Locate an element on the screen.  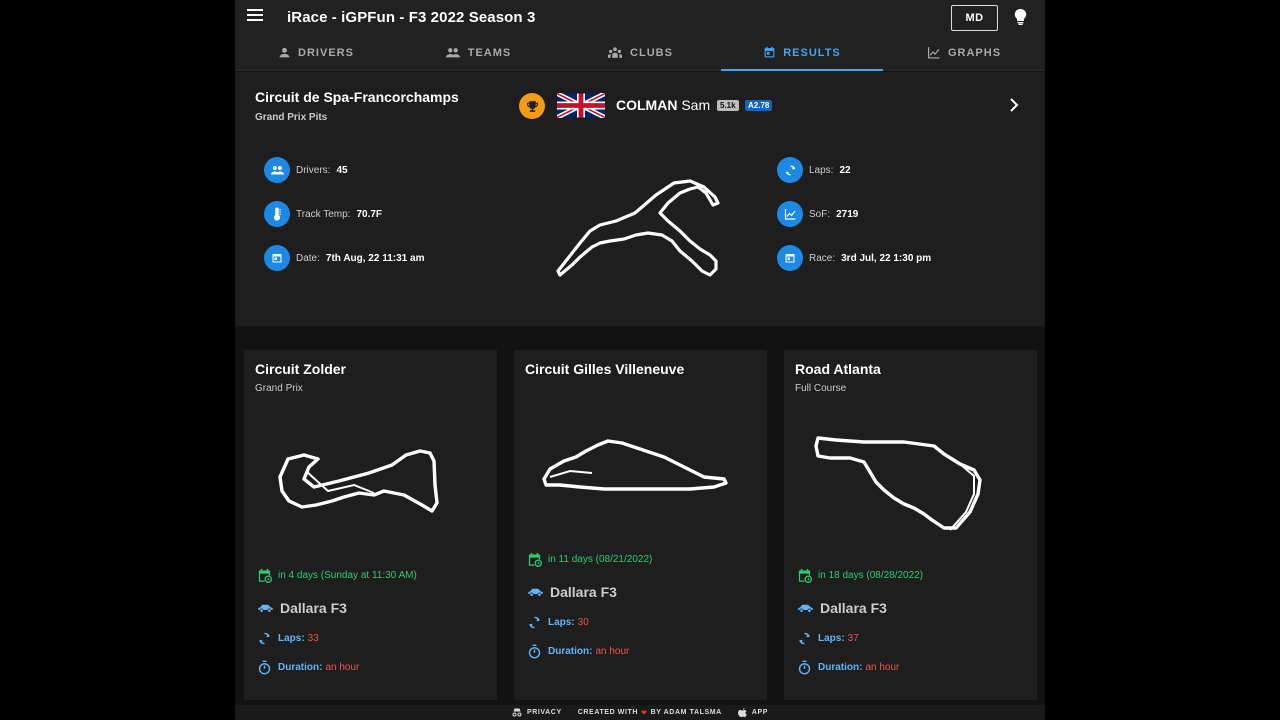
track-config: Grand Prix is located at coordinates (279, 388).